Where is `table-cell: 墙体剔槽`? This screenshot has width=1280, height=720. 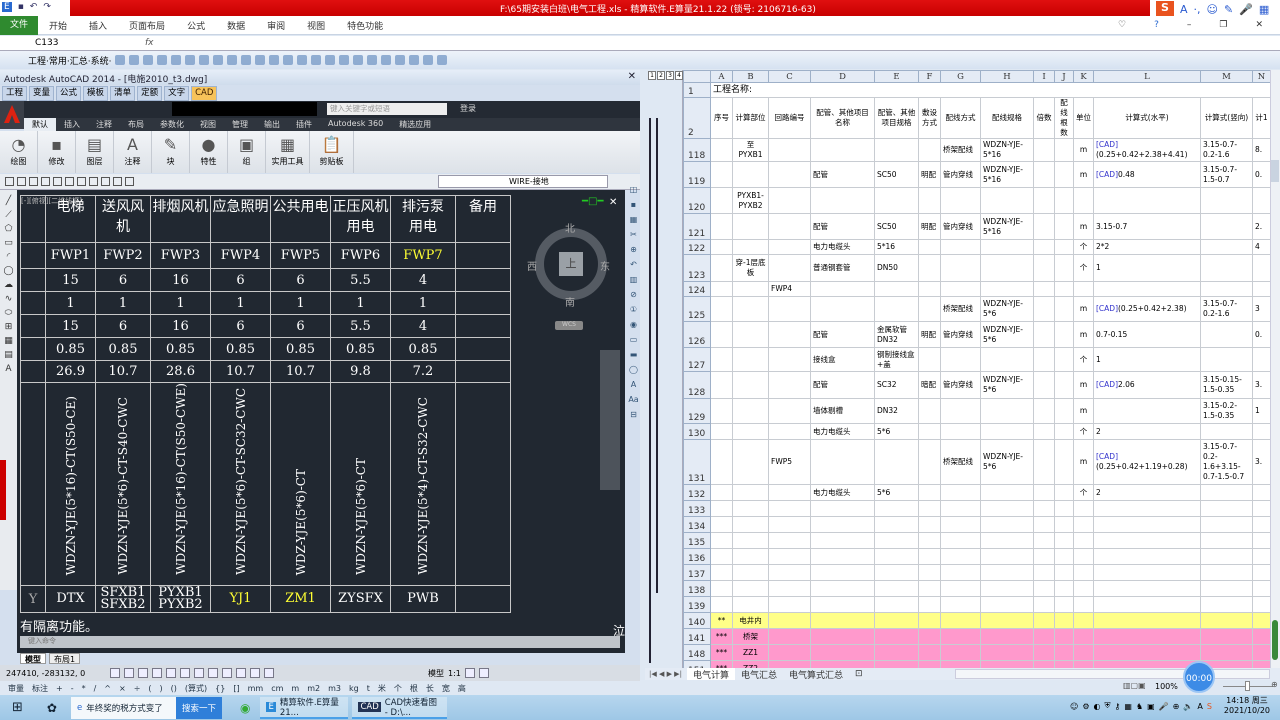
table-cell: 墙体剔槽 is located at coordinates (842, 411).